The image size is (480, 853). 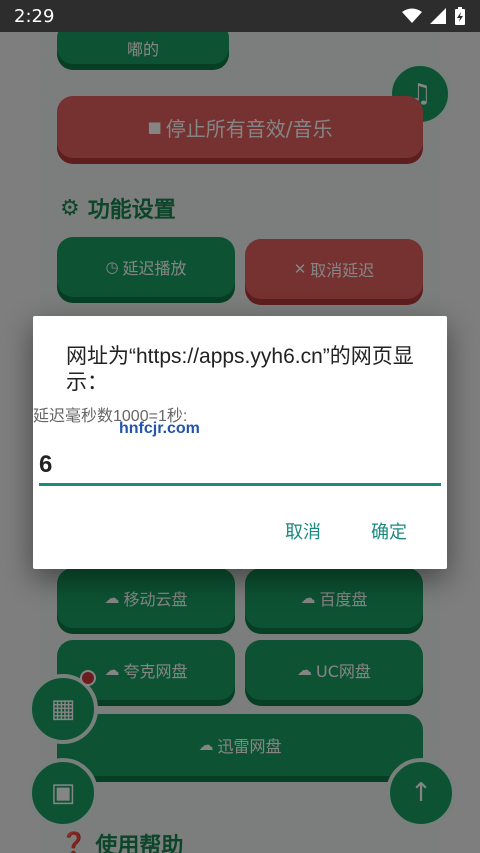 I want to click on status-bar: 2:29, so click(x=240, y=16).